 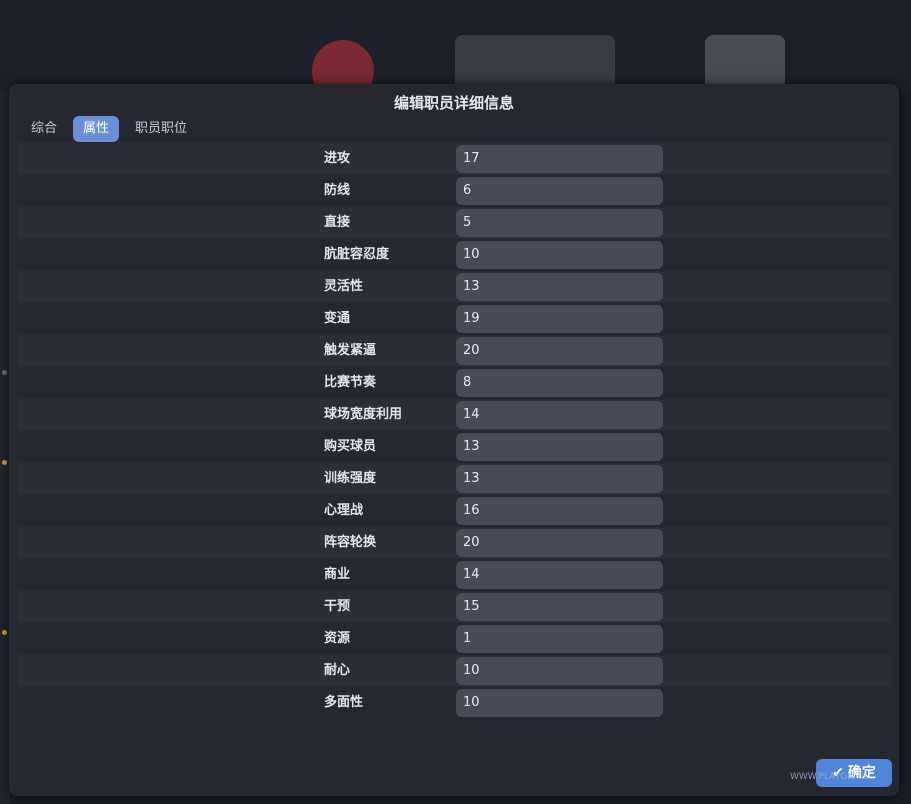 I want to click on attribute-row: 球场宽度利用, so click(x=454, y=415).